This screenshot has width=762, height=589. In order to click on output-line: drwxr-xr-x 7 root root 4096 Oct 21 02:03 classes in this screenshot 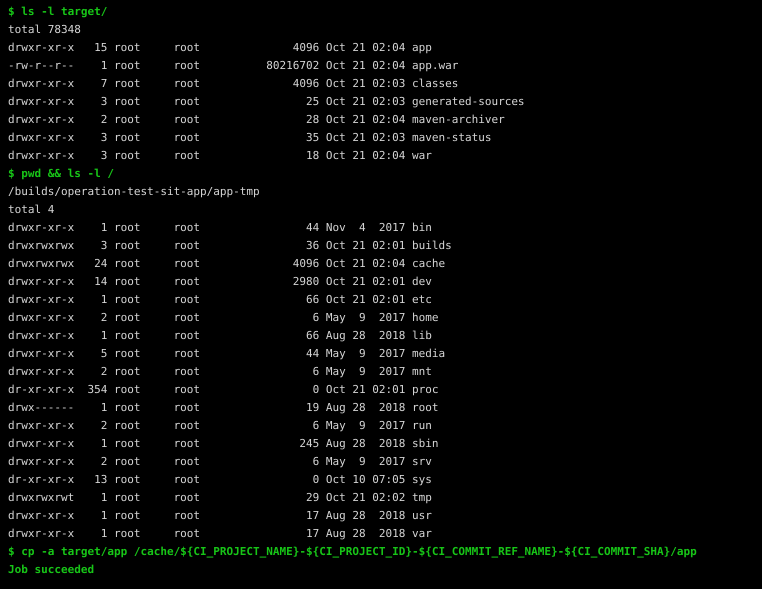, I will do `click(233, 84)`.